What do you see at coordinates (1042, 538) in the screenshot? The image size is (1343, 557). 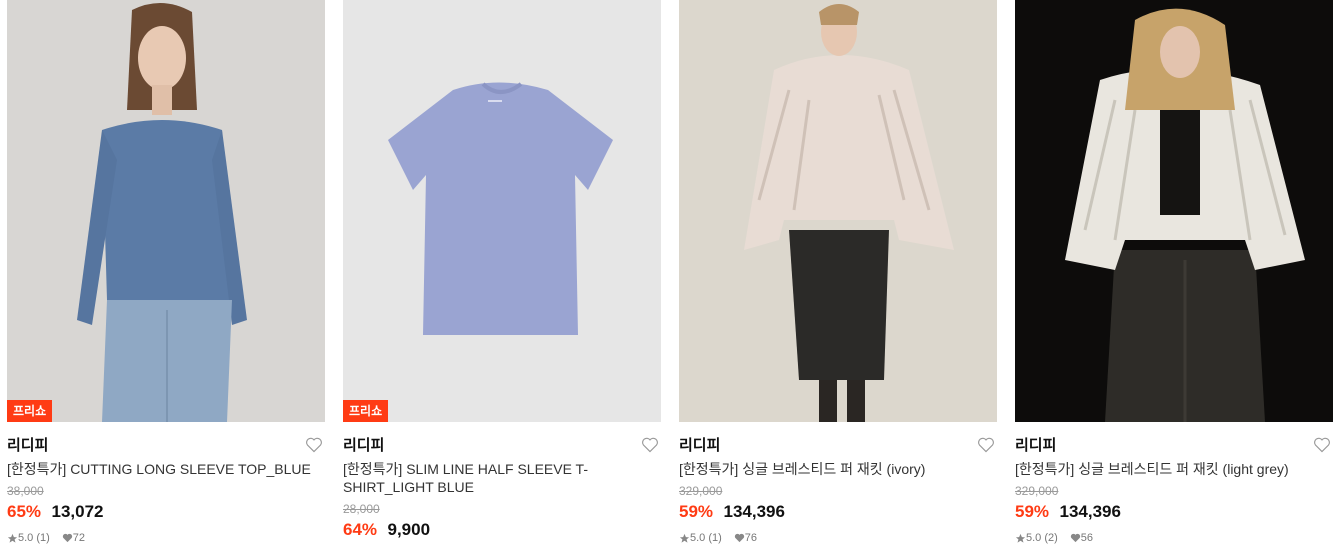 I see `rating: 5.0 (2)` at bounding box center [1042, 538].